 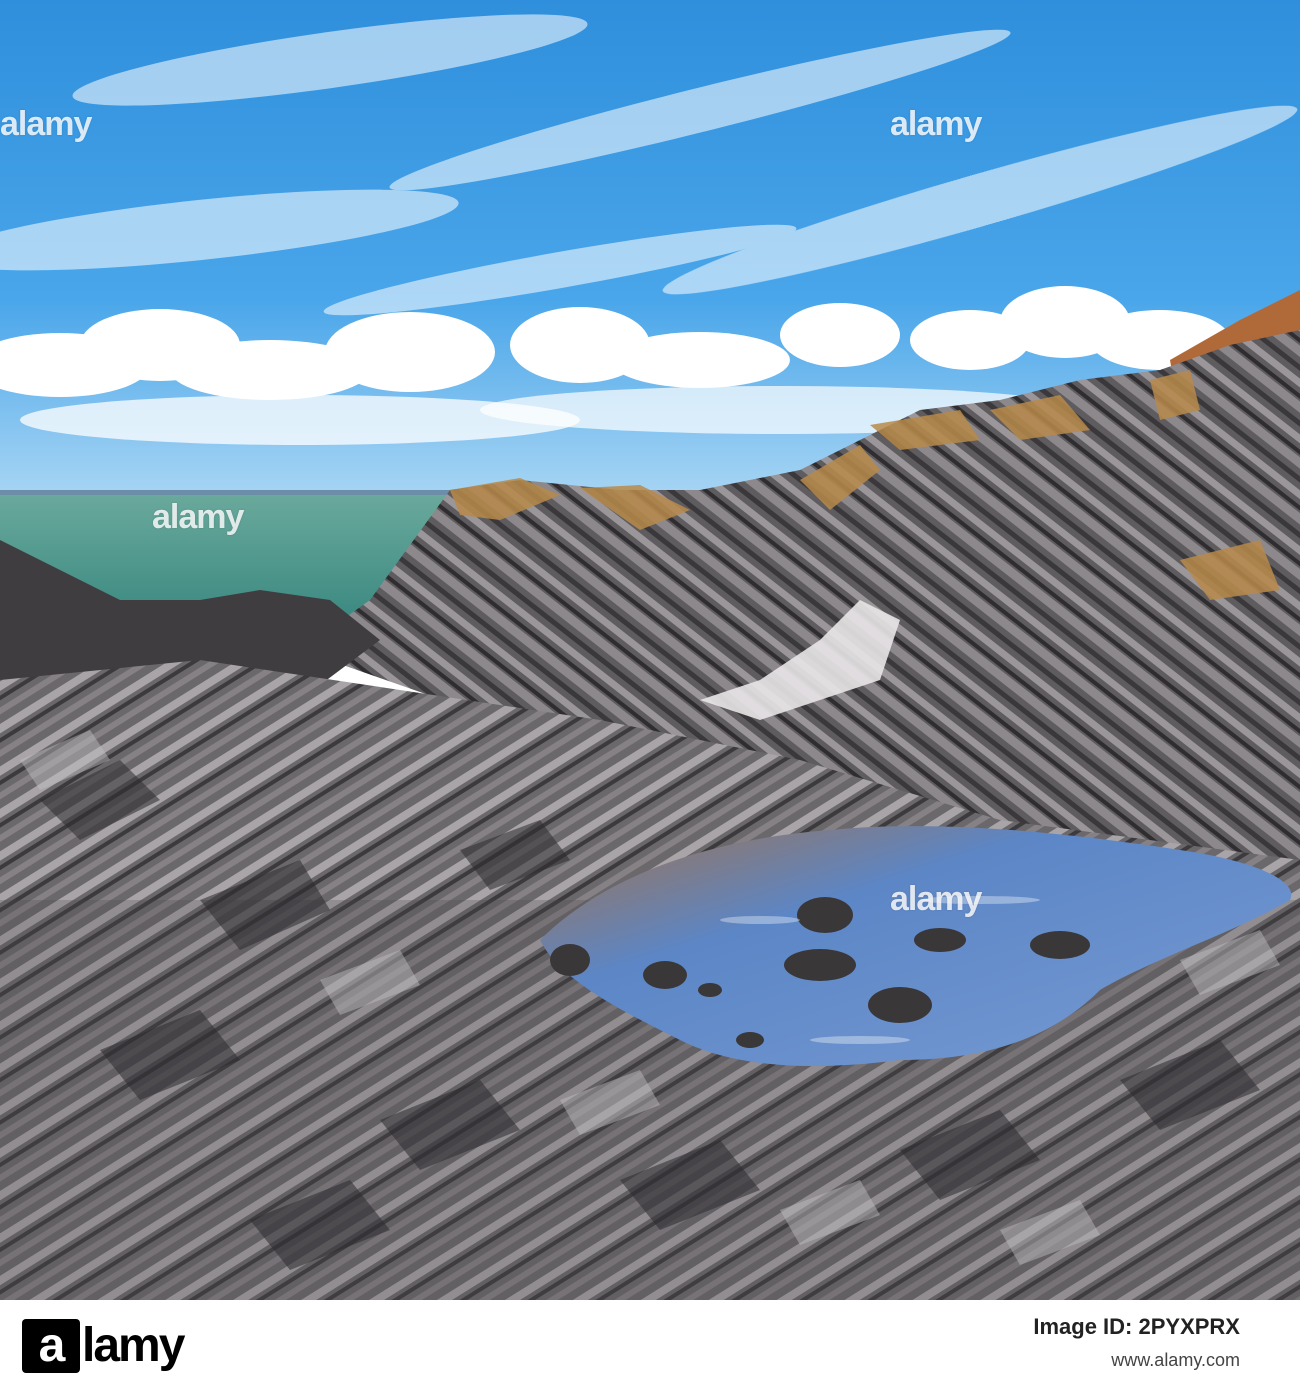 What do you see at coordinates (1136, 1326) in the screenshot?
I see `image-id: Image ID: 2PYXPRX` at bounding box center [1136, 1326].